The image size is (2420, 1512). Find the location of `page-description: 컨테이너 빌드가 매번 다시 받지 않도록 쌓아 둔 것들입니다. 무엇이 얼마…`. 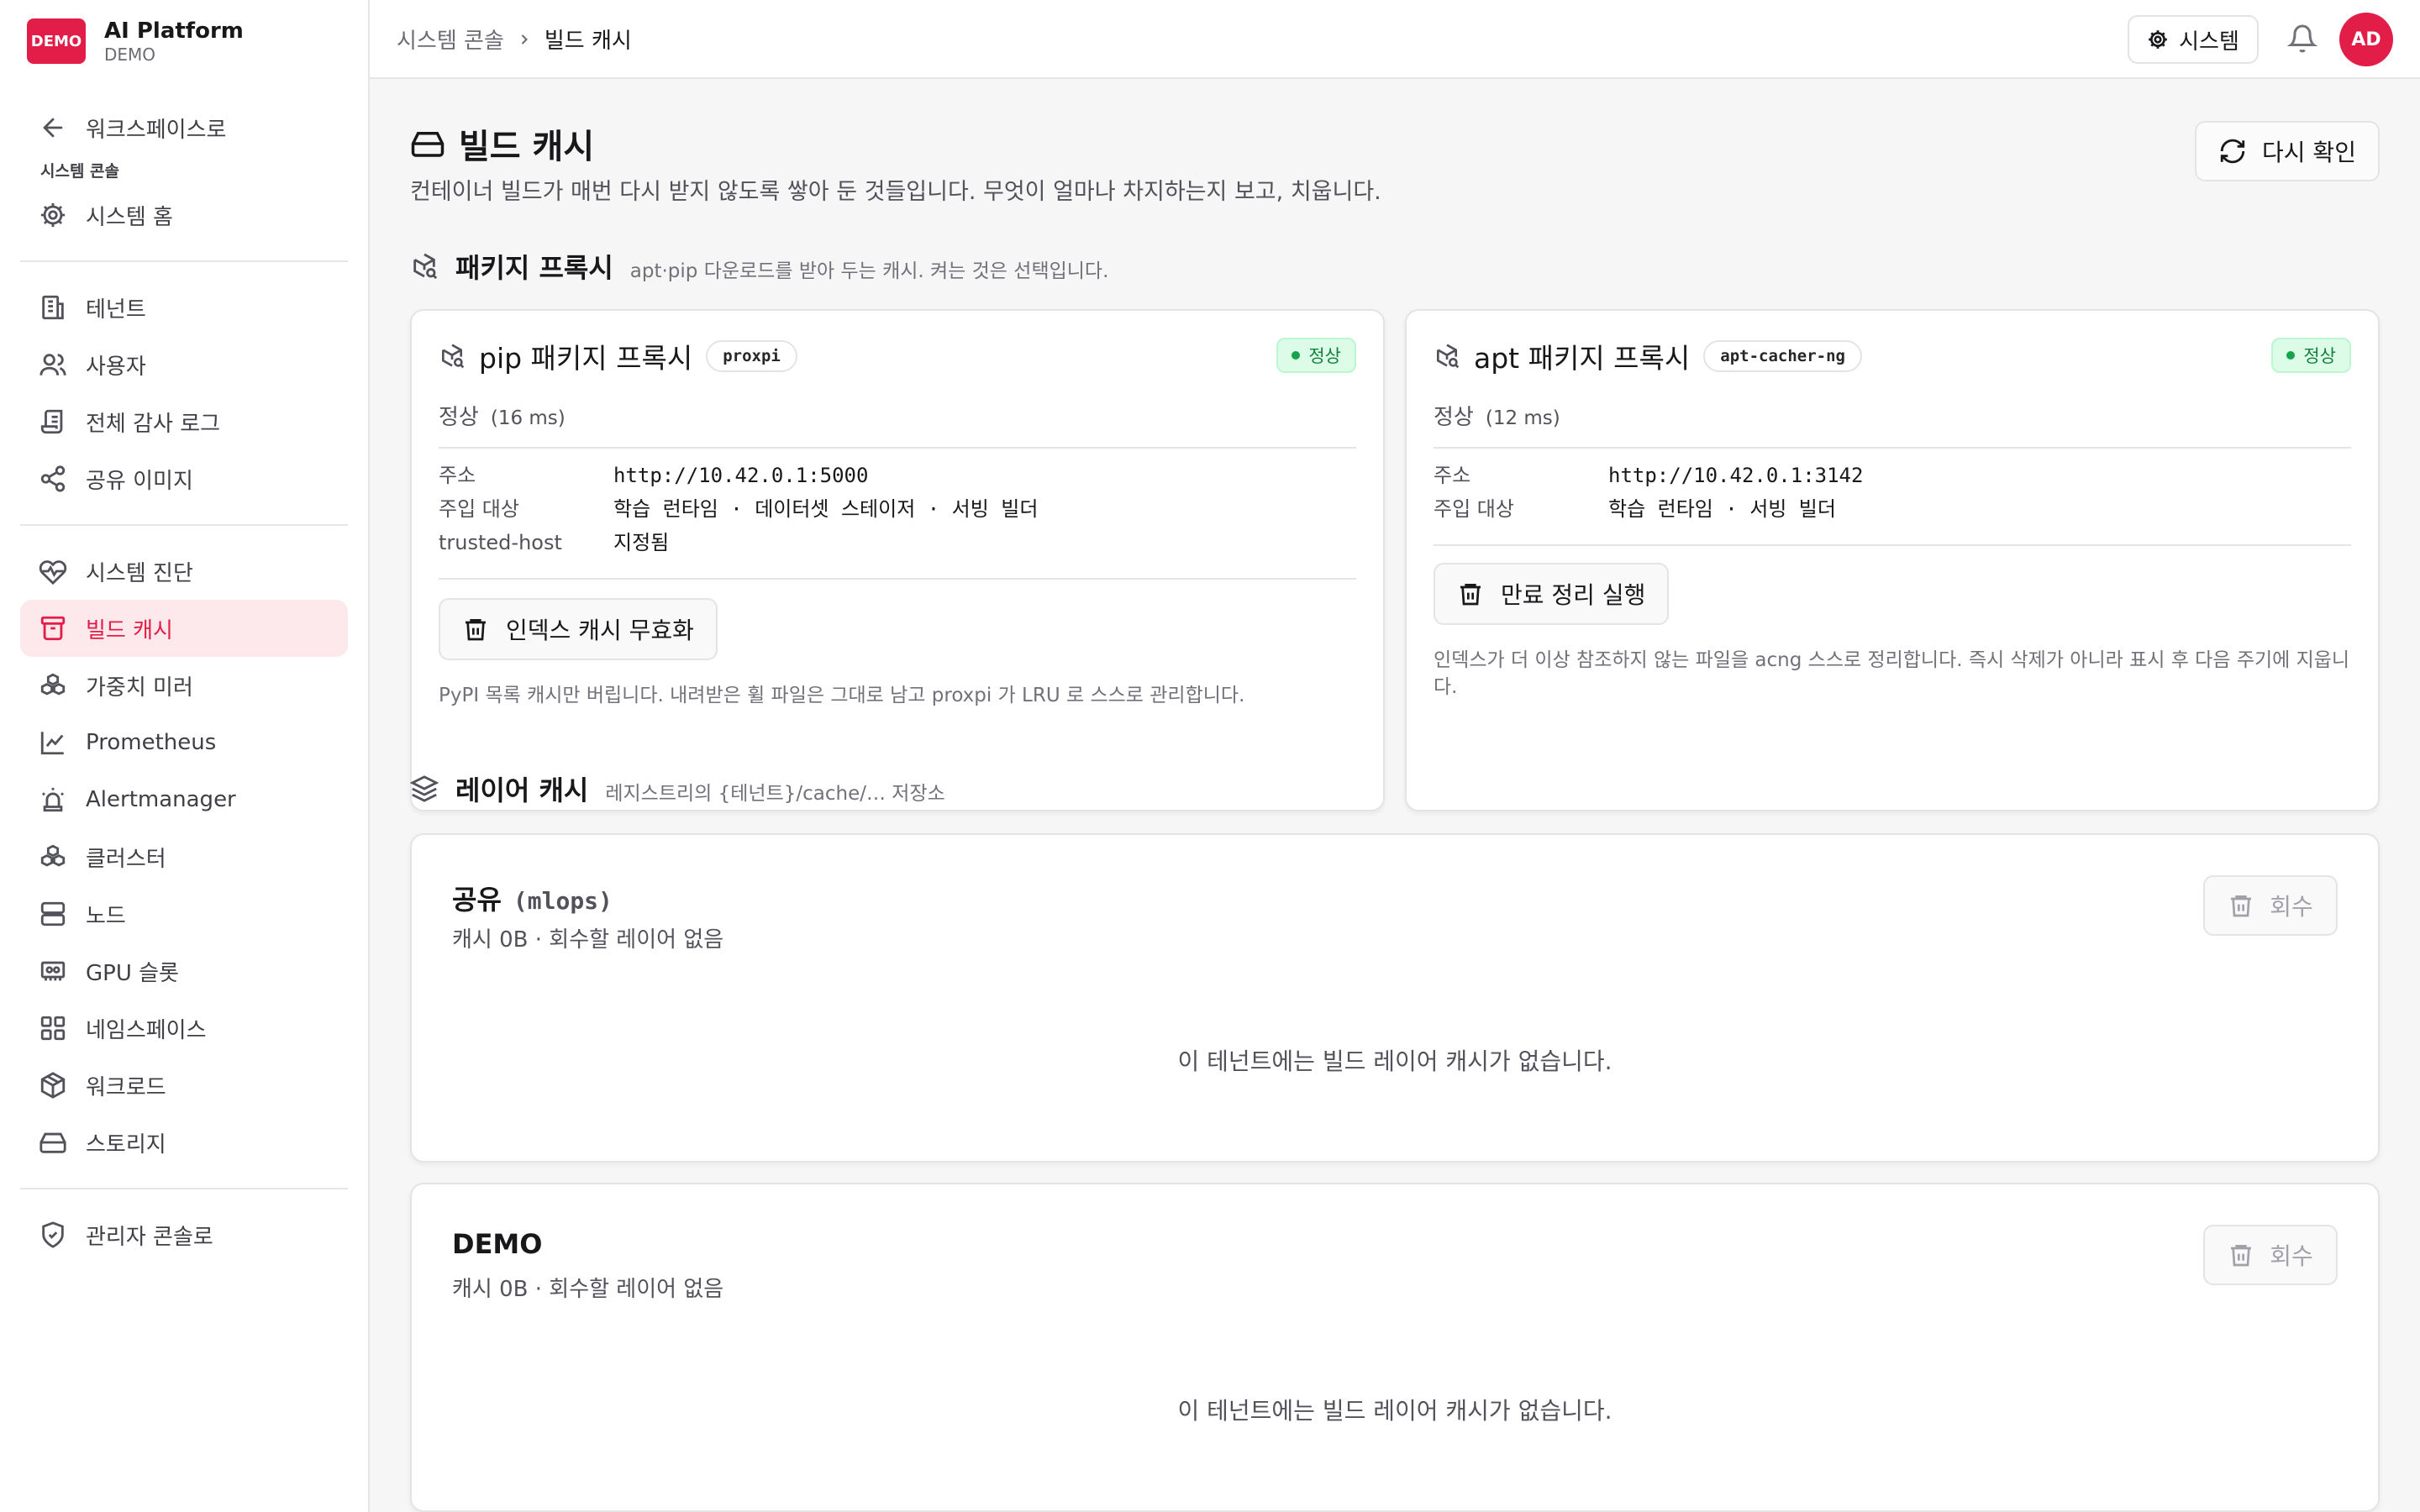

page-description: 컨테이너 빌드가 매번 다시 받지 않도록 쌓아 둔 것들입니다. 무엇이 얼마… is located at coordinates (896, 192).